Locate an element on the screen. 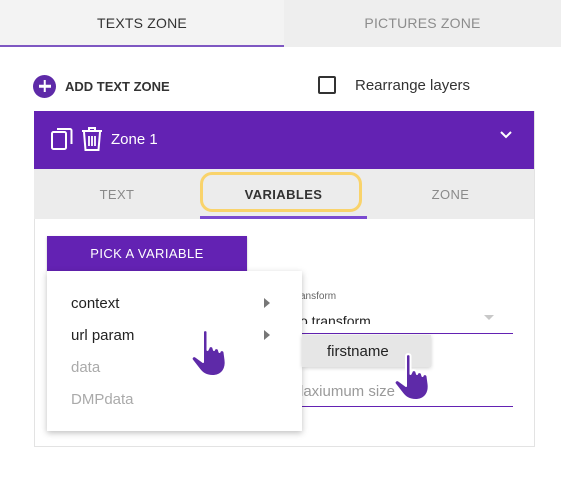  variables-tab-indicator is located at coordinates (283, 217).